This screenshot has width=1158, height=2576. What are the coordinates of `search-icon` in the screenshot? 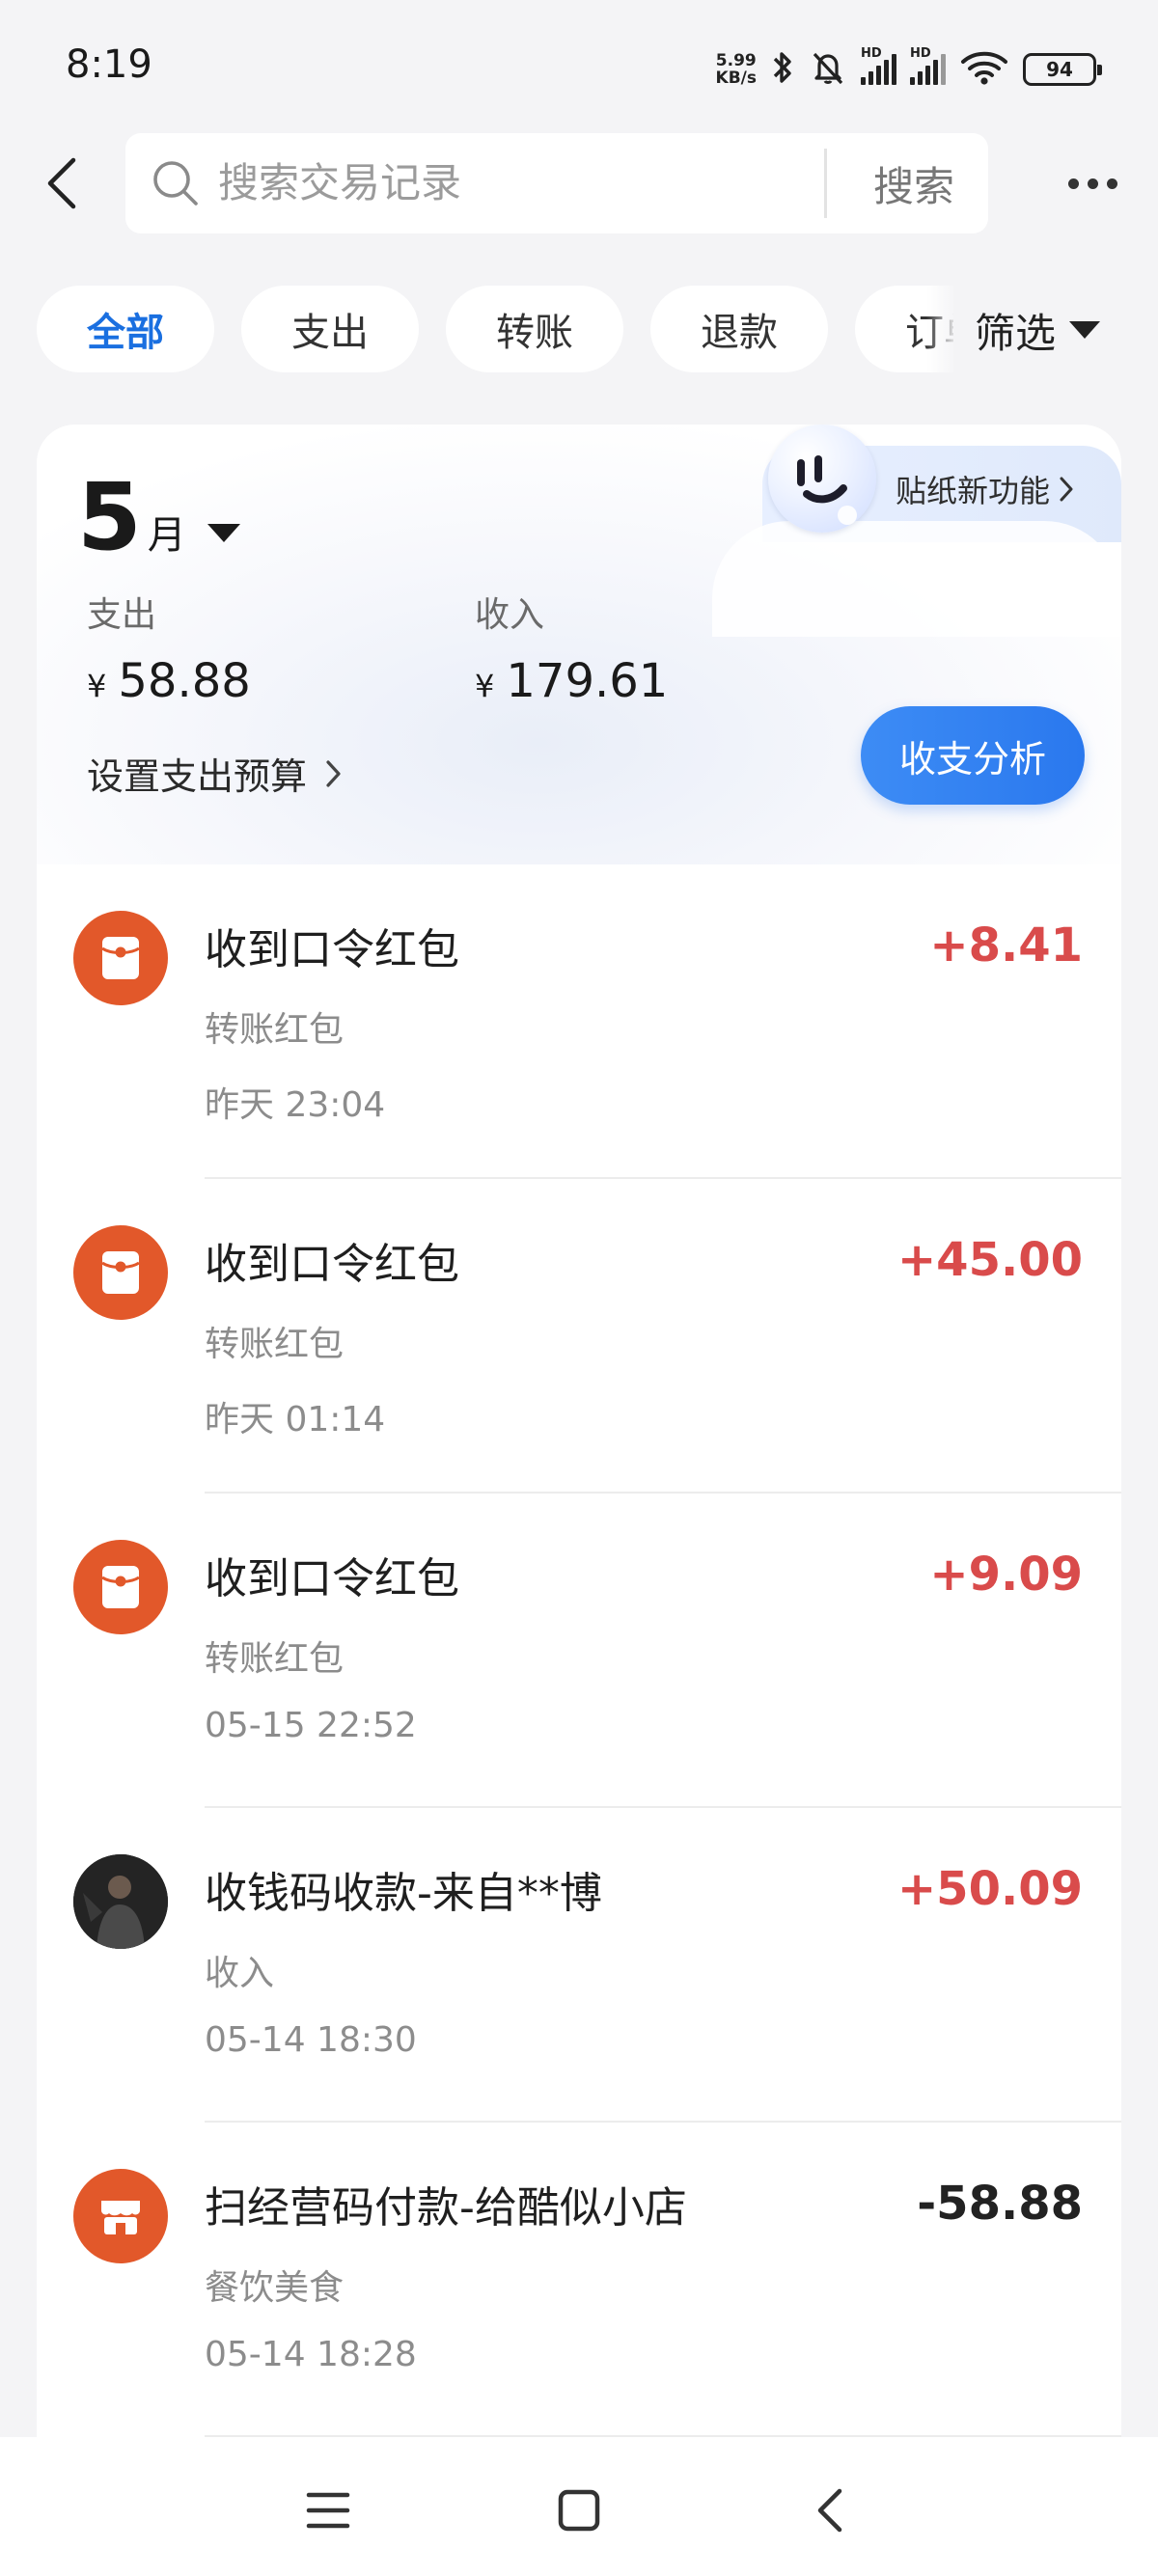 It's located at (175, 184).